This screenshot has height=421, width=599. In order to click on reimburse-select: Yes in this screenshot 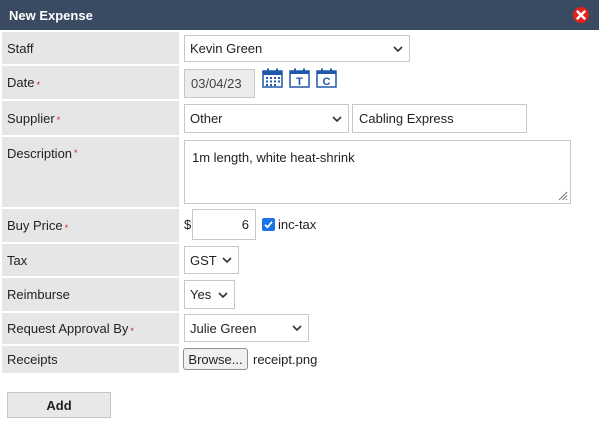, I will do `click(209, 294)`.